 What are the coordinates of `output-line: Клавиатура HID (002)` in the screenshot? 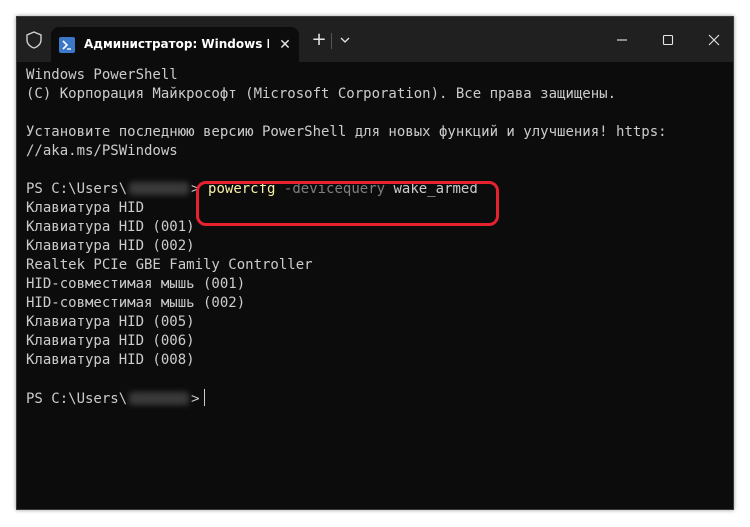 It's located at (110, 246).